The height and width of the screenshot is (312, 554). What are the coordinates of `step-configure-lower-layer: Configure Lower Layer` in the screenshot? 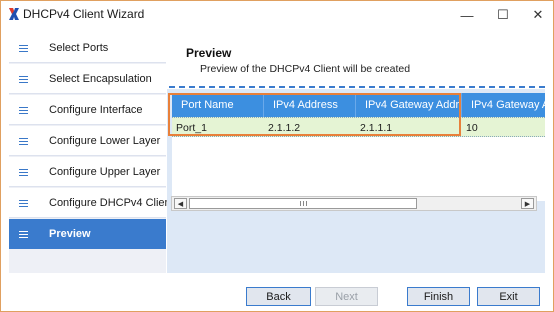 It's located at (87, 141).